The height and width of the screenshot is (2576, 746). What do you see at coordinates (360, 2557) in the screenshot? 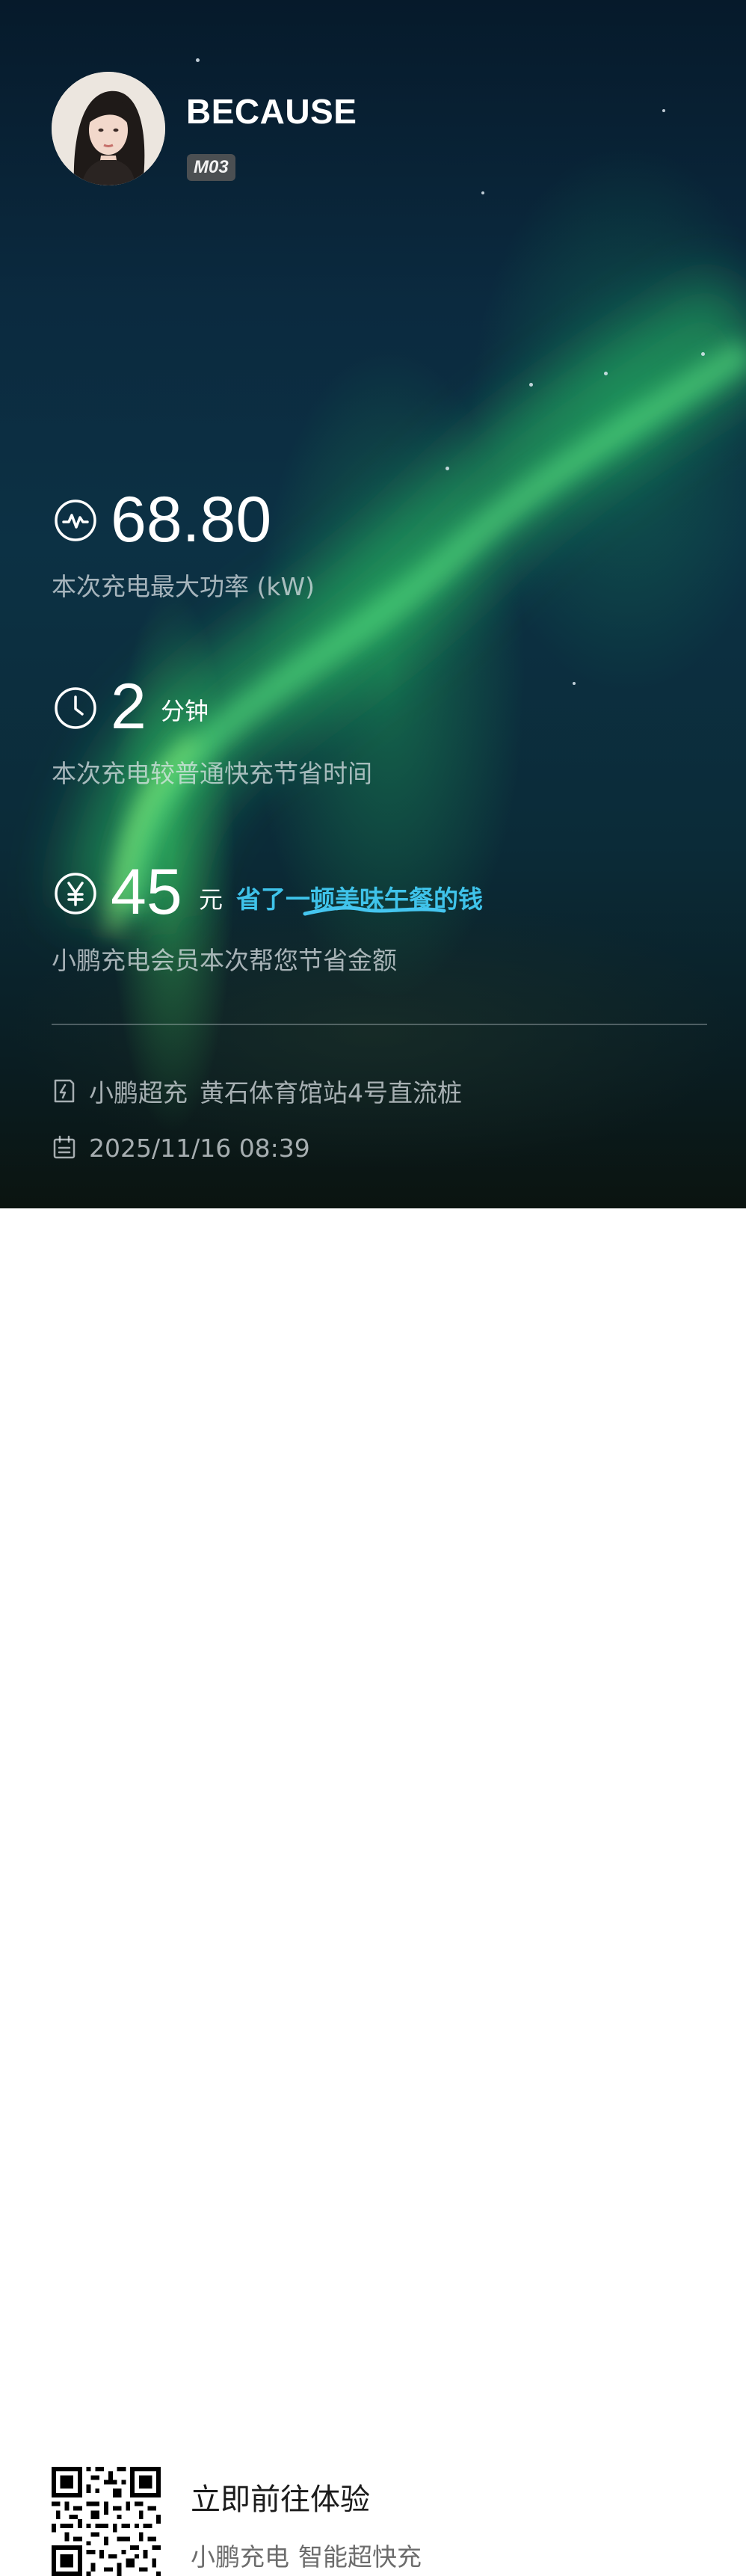
I see `slogan: 智能超快充` at bounding box center [360, 2557].